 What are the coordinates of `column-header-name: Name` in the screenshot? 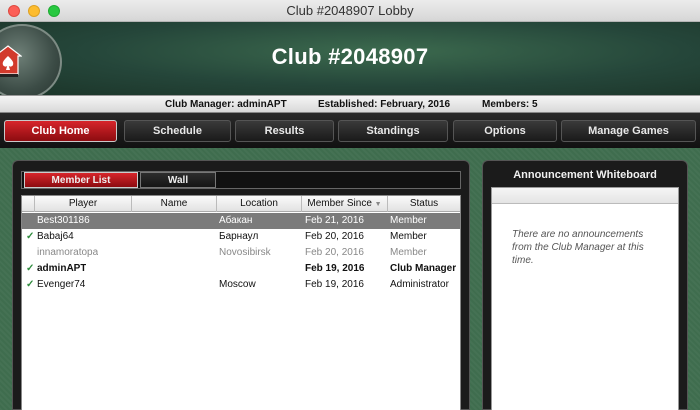 It's located at (174, 204).